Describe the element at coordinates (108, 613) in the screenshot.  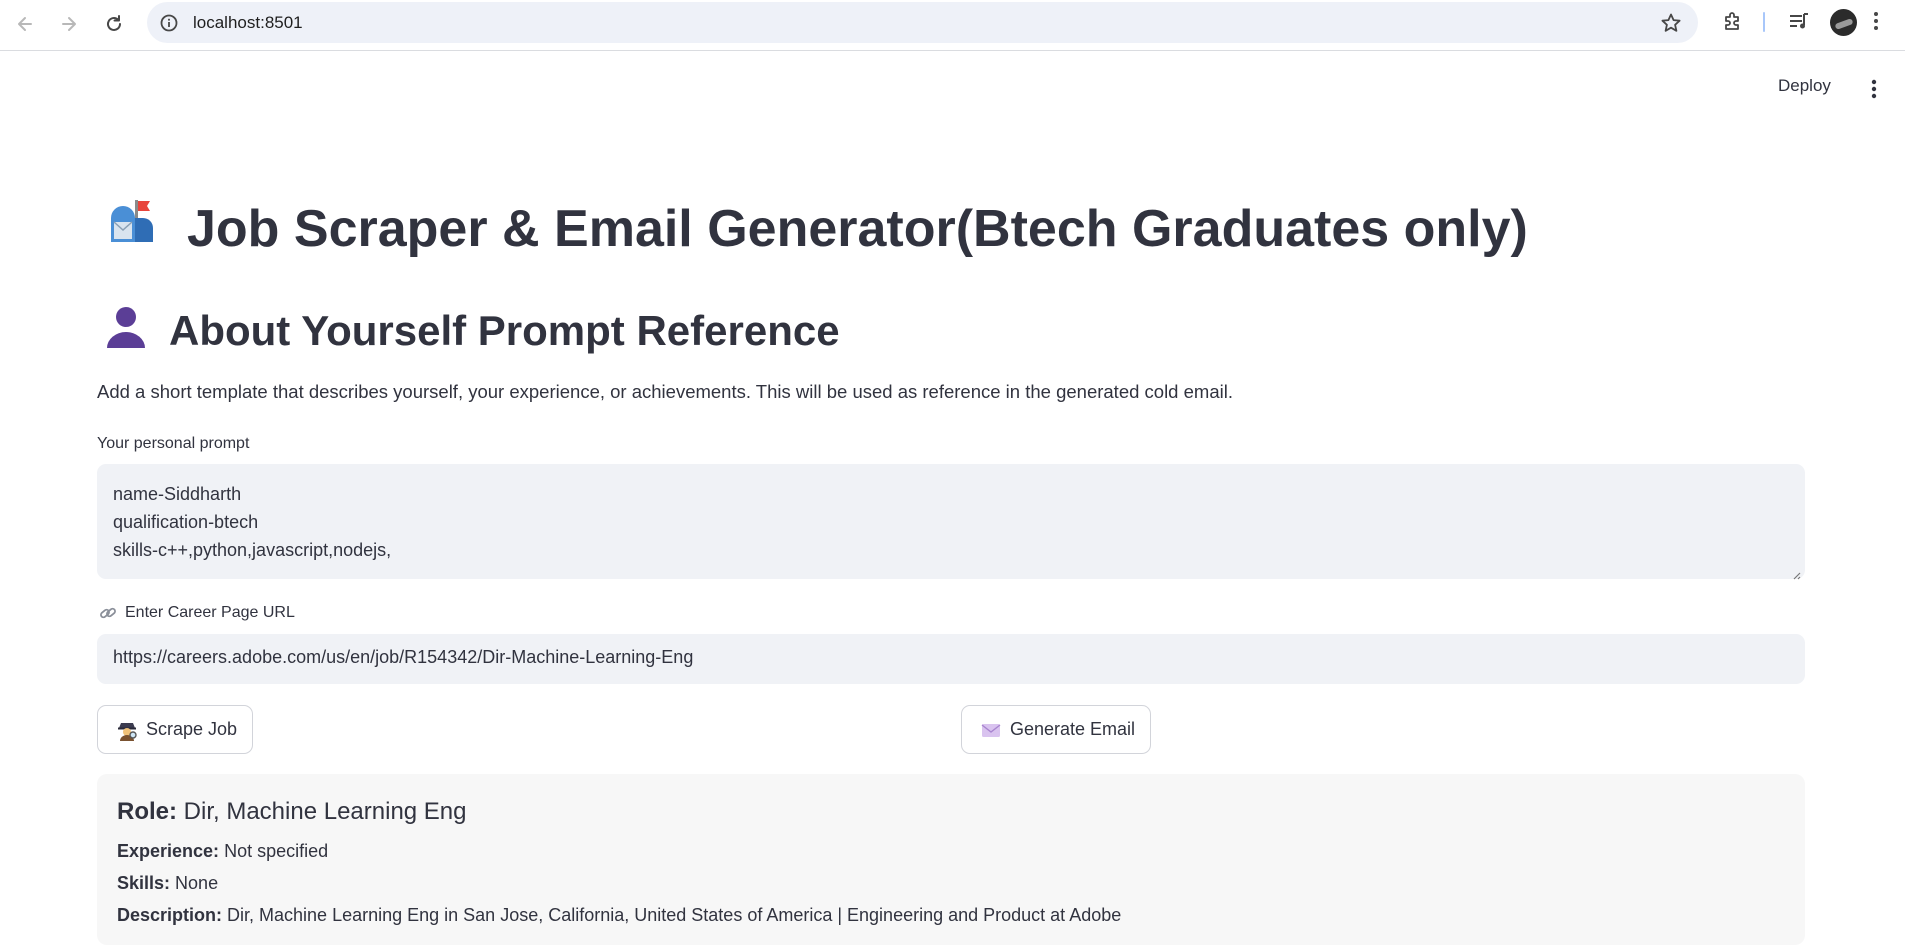
I see `link-icon` at that location.